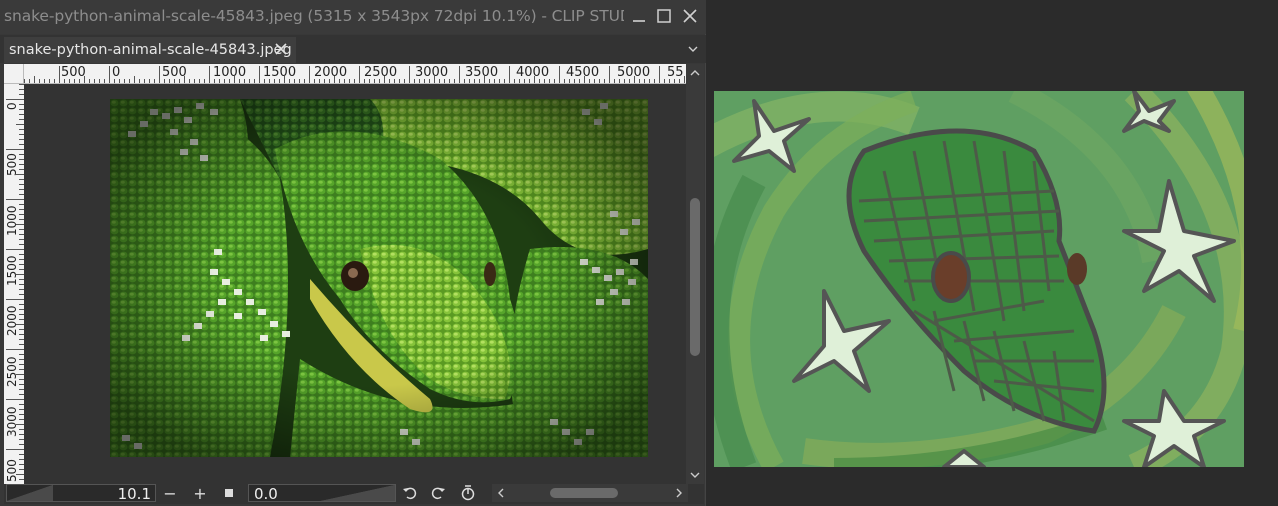 This screenshot has height=506, width=1278. I want to click on scroll-up-button, so click(695, 73).